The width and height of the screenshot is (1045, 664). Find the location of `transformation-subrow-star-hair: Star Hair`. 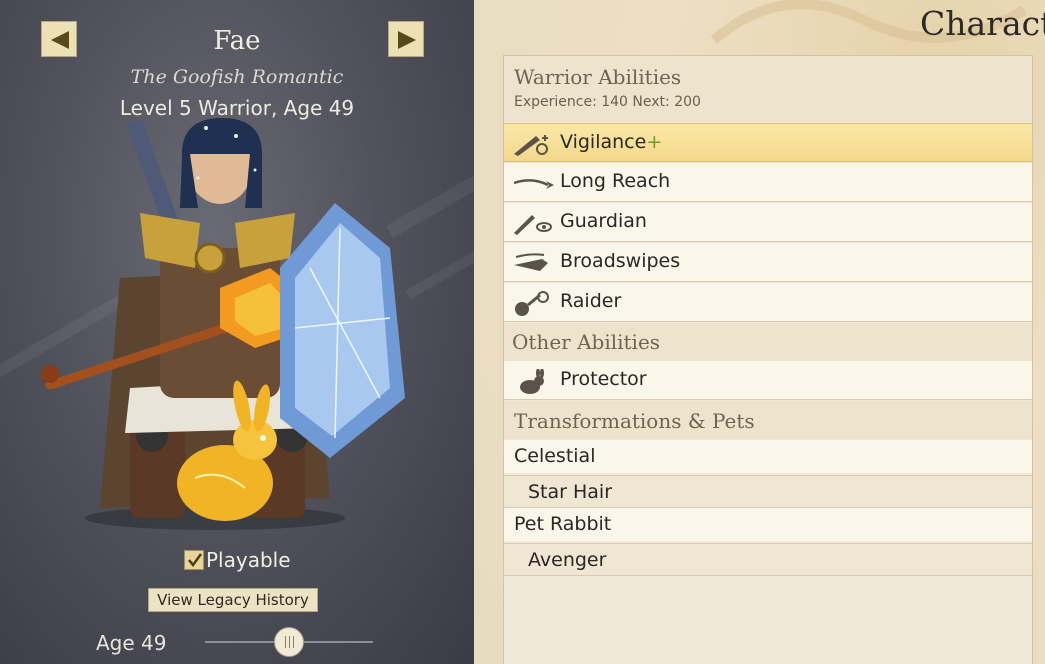

transformation-subrow-star-hair: Star Hair is located at coordinates (768, 491).